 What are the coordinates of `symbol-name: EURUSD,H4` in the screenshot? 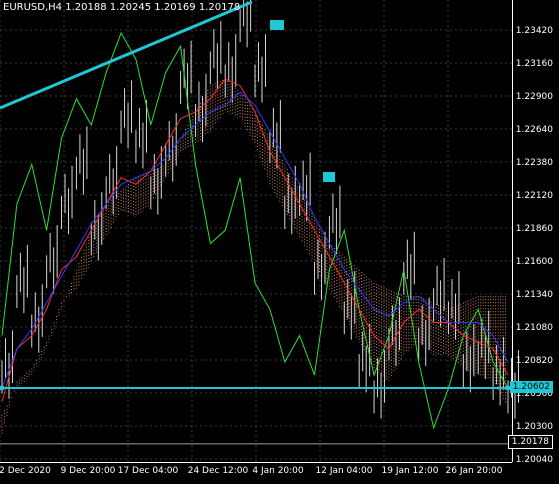 It's located at (33, 7).